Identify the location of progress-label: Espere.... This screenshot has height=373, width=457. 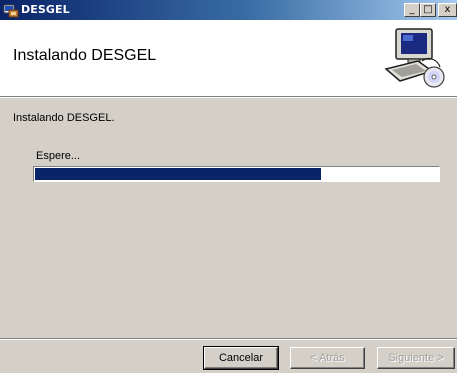
(58, 156).